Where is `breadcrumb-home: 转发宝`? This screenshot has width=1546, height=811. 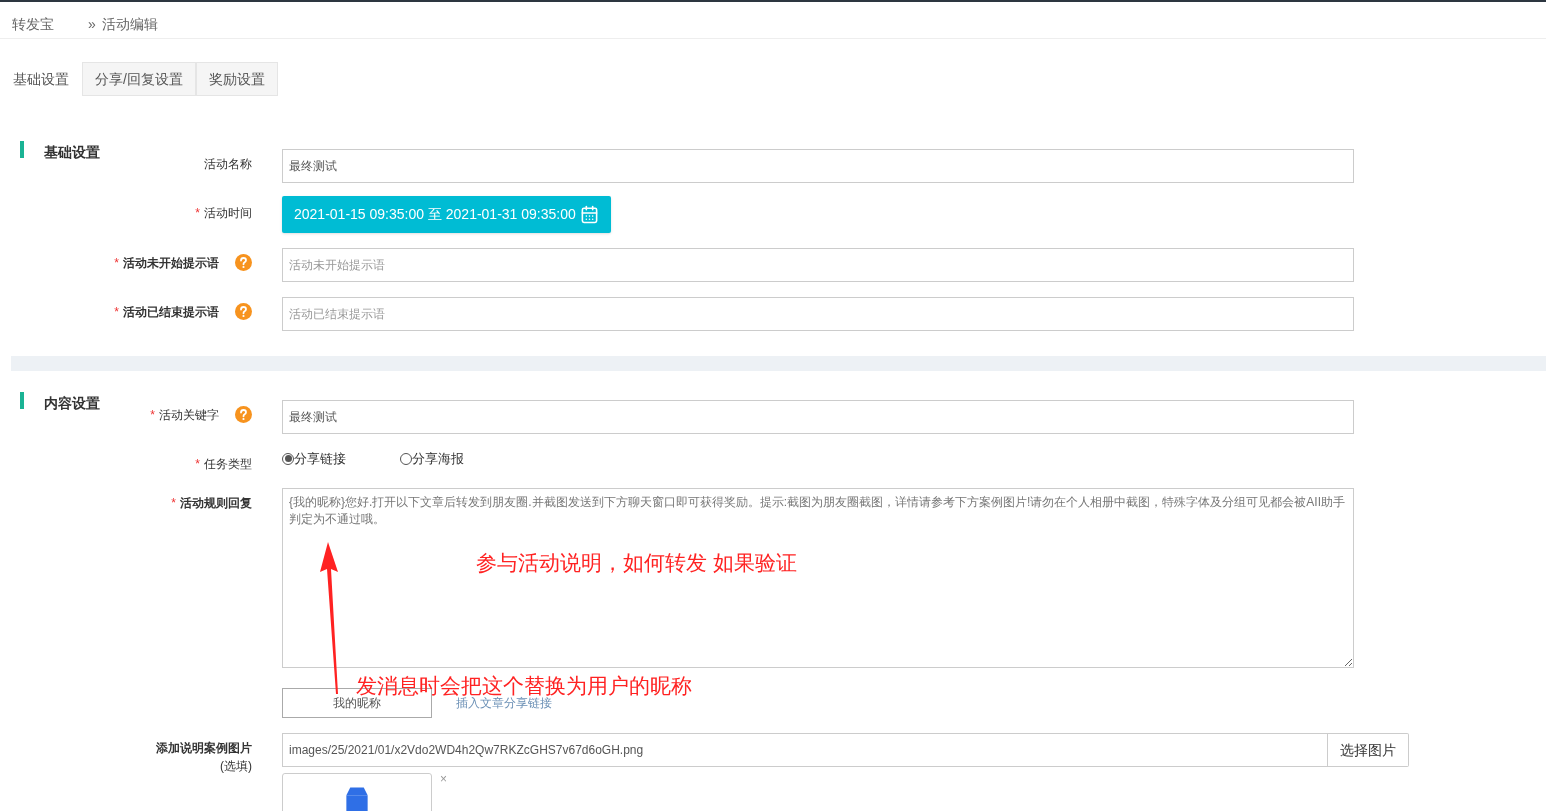
breadcrumb-home: 转发宝 is located at coordinates (33, 24).